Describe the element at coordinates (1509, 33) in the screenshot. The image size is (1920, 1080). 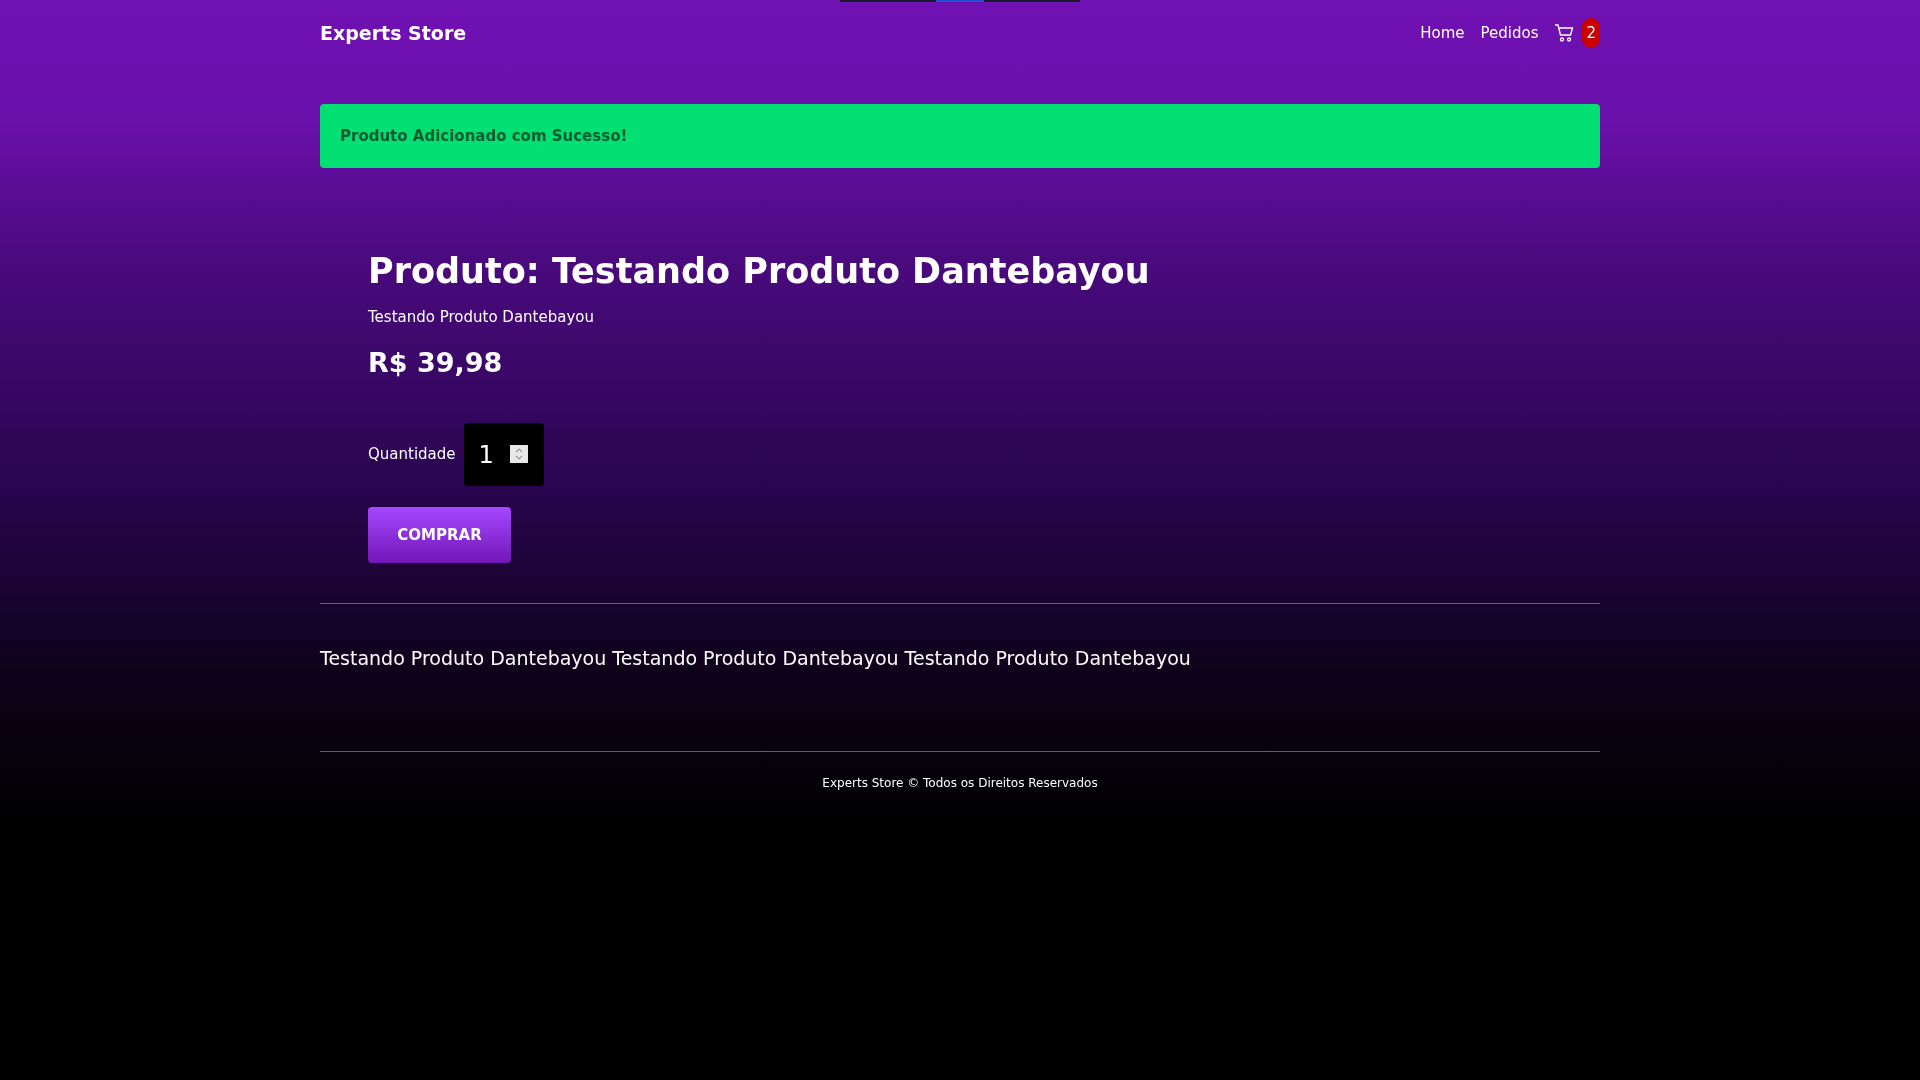
I see `nav-link: Pedidos` at that location.